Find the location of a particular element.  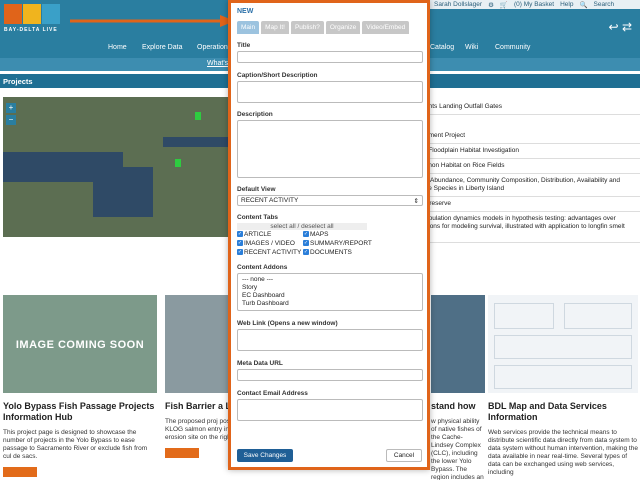

default-view-value: RECENT ACTIVITY is located at coordinates (270, 200).